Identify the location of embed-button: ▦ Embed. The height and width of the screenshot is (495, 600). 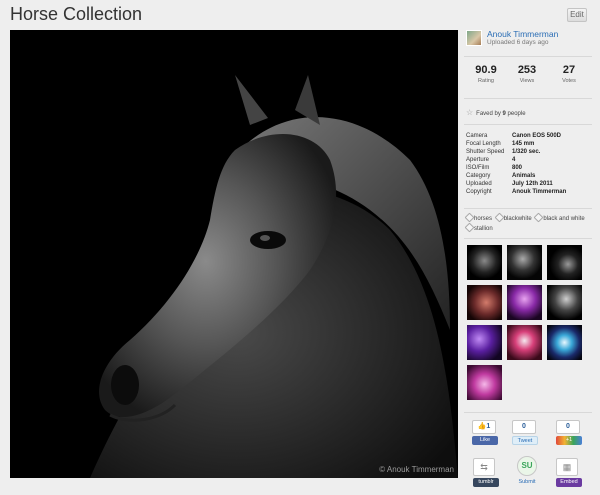
(569, 472).